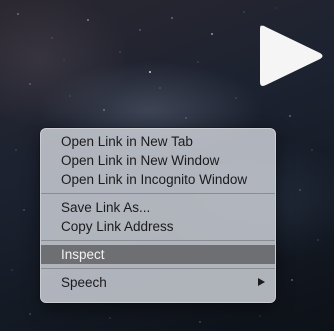  What do you see at coordinates (158, 254) in the screenshot?
I see `menu-item-inspect: Inspect` at bounding box center [158, 254].